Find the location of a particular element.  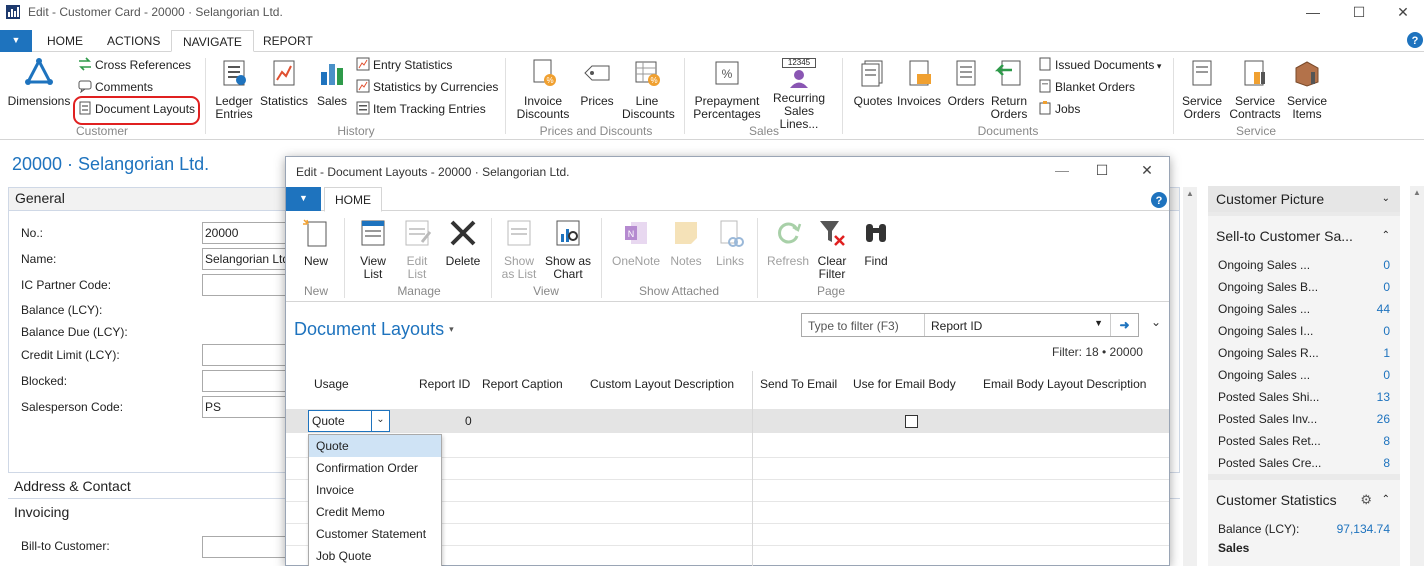

entry-statistics-button: Entry Statistics is located at coordinates (404, 65).